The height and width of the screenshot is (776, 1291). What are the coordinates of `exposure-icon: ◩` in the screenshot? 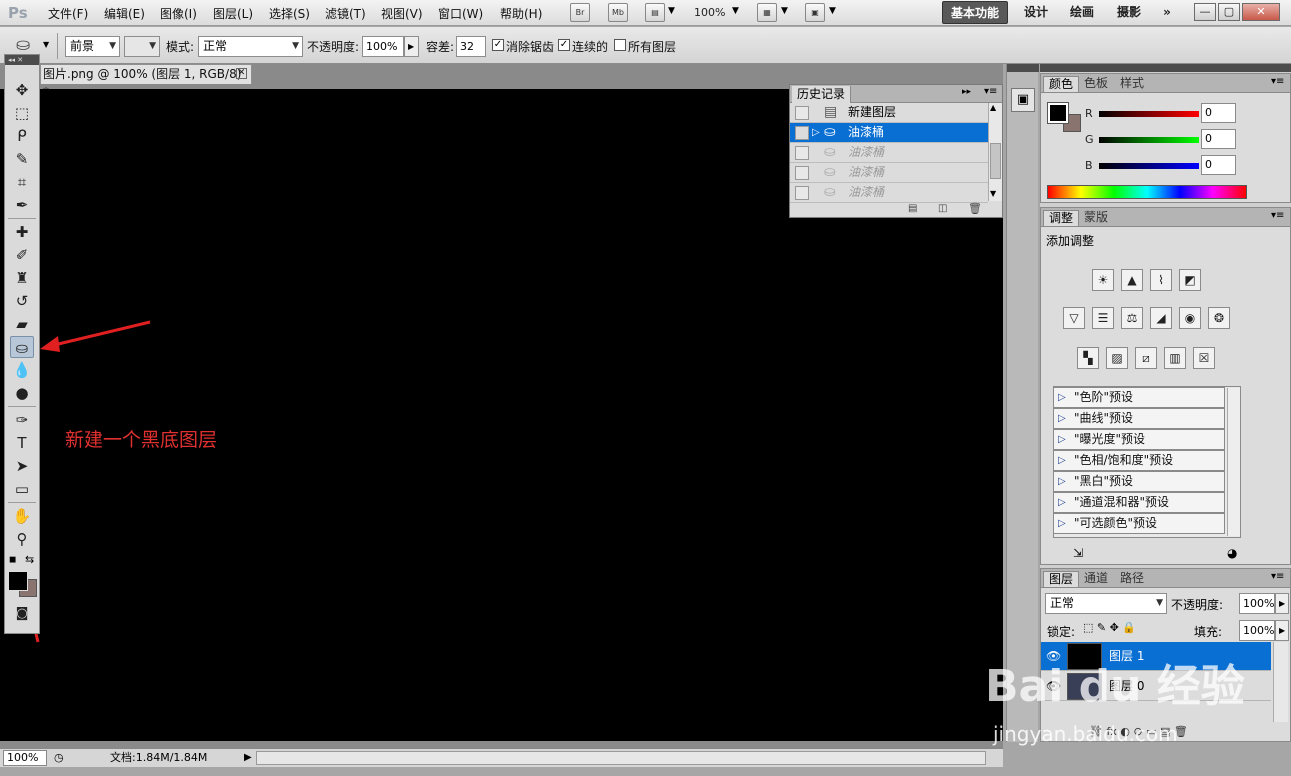 It's located at (1190, 280).